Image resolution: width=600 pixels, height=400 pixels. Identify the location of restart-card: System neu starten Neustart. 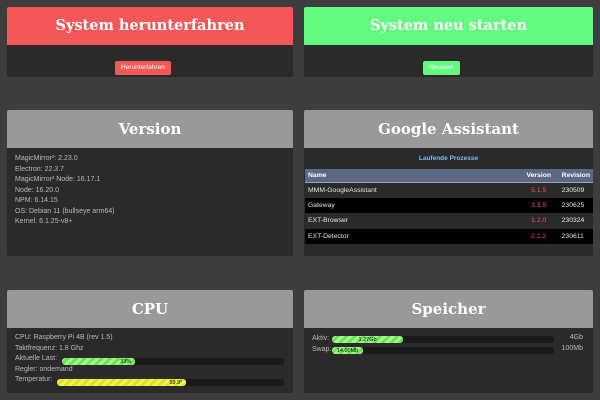
(448, 42).